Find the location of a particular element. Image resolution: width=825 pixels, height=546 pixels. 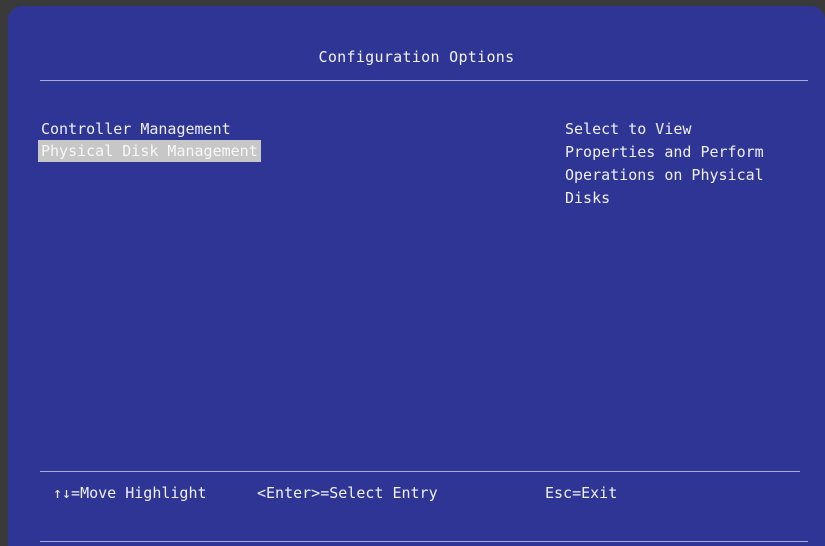

title-divider is located at coordinates (424, 80).